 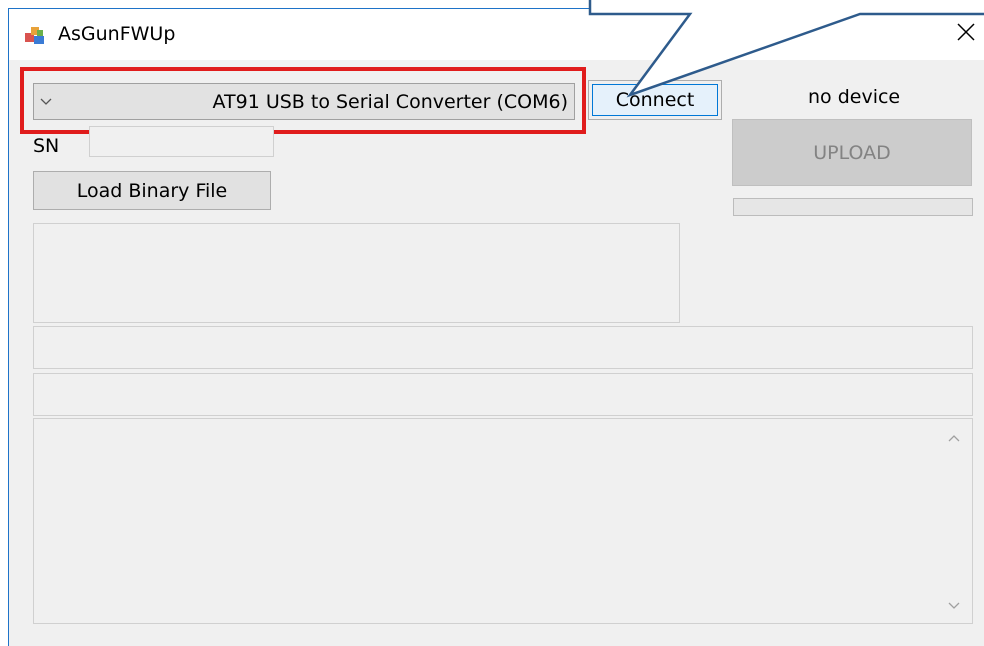 What do you see at coordinates (117, 34) in the screenshot?
I see `window-title: AsGunFWUp` at bounding box center [117, 34].